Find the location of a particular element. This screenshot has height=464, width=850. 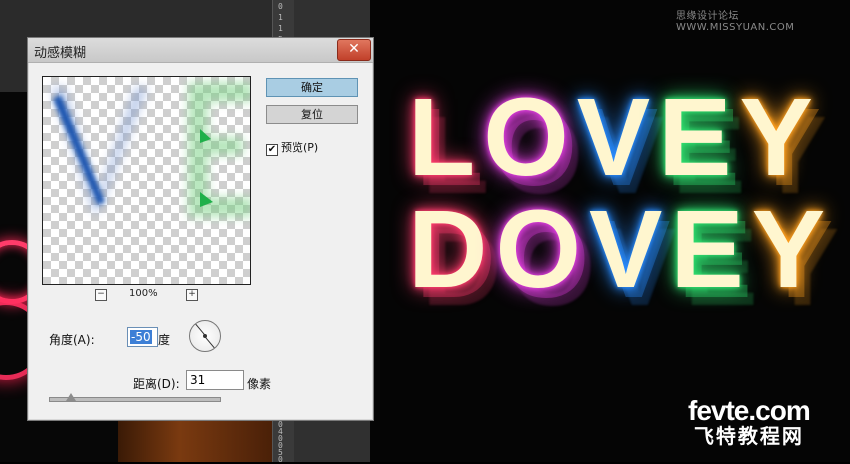

watermark-logo: fevte.com 飞特教程网 is located at coordinates (749, 422).